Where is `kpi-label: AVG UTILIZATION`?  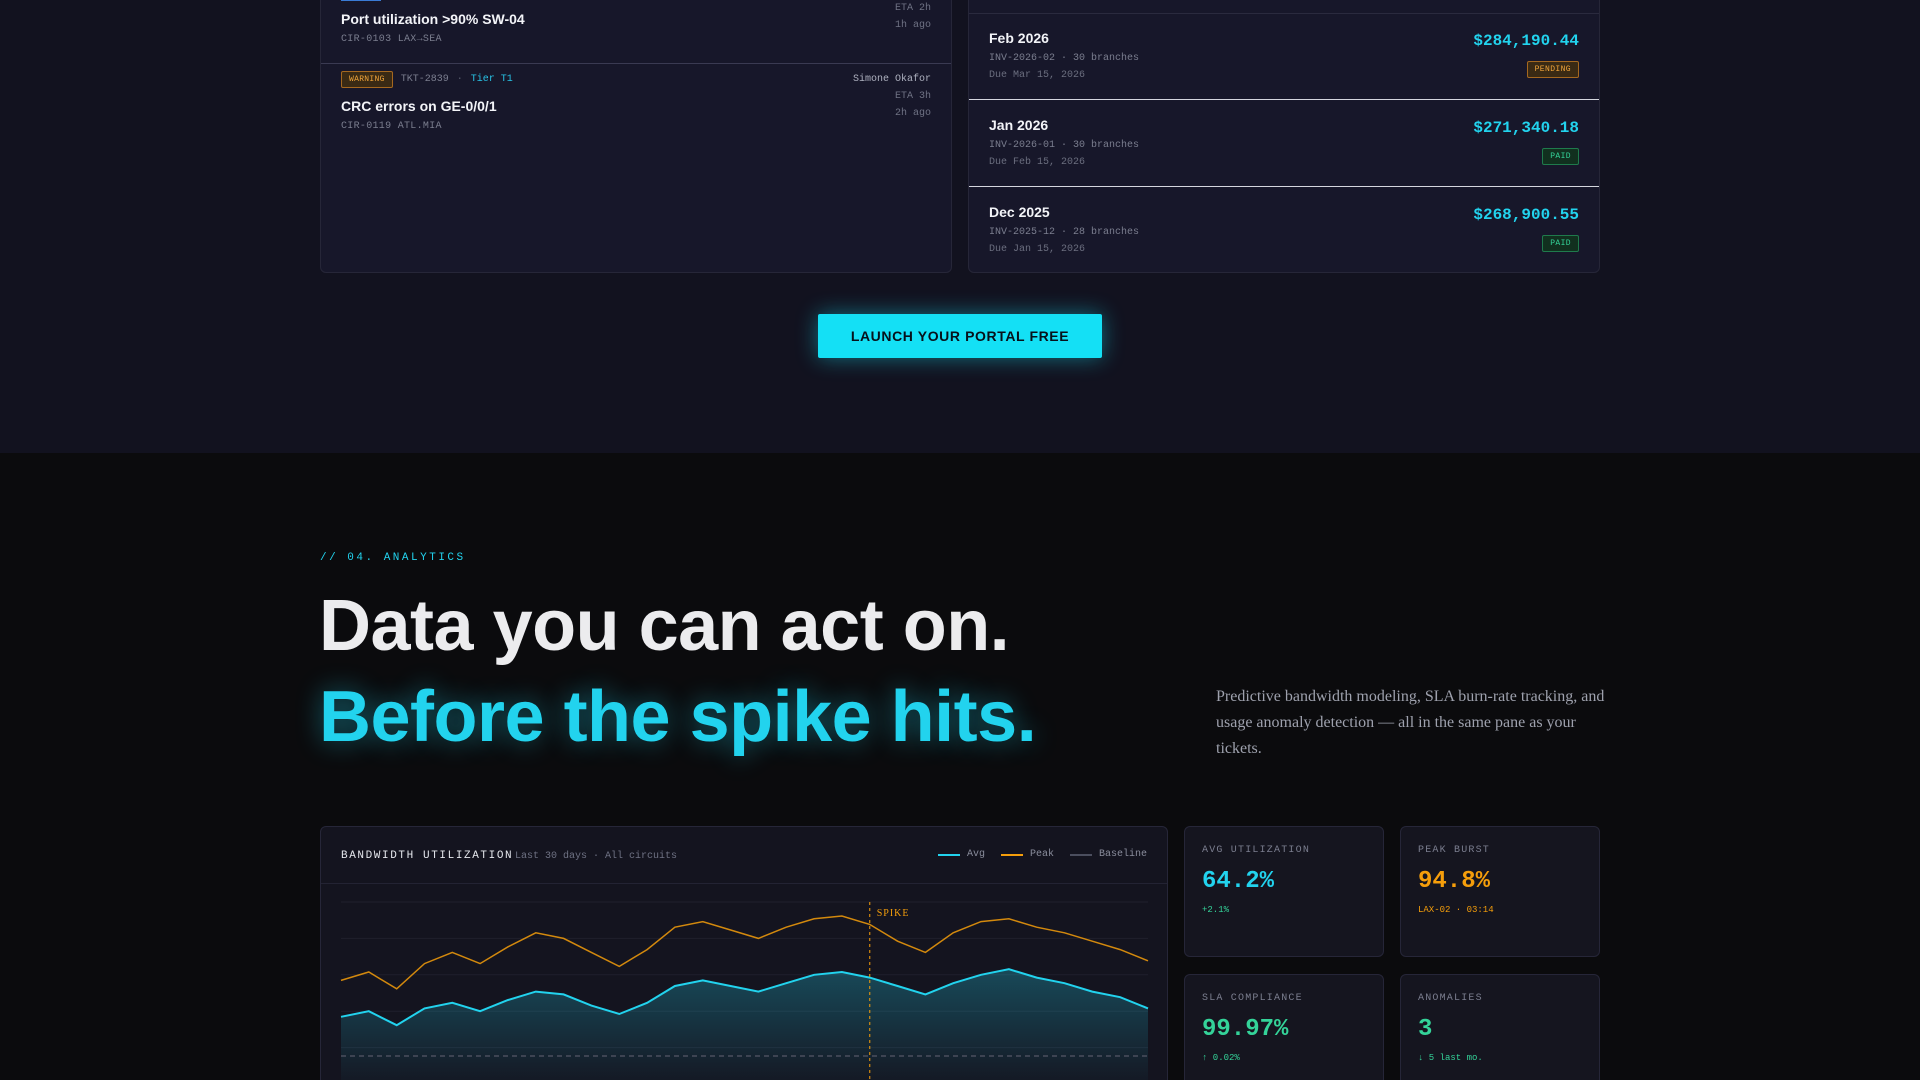
kpi-label: AVG UTILIZATION is located at coordinates (1256, 850).